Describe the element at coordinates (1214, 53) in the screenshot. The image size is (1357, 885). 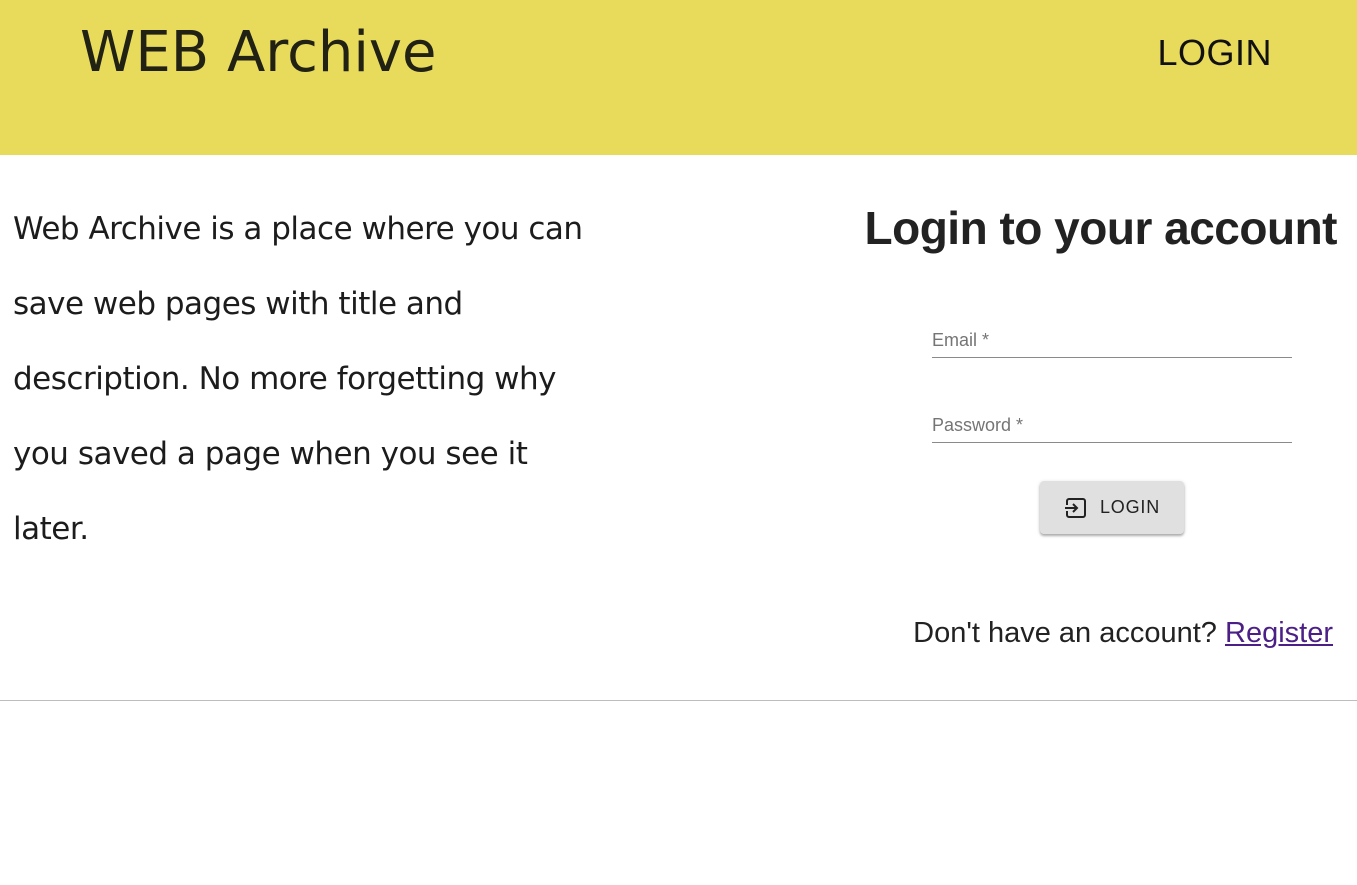
I see `nav-login-link: LOGIN` at that location.